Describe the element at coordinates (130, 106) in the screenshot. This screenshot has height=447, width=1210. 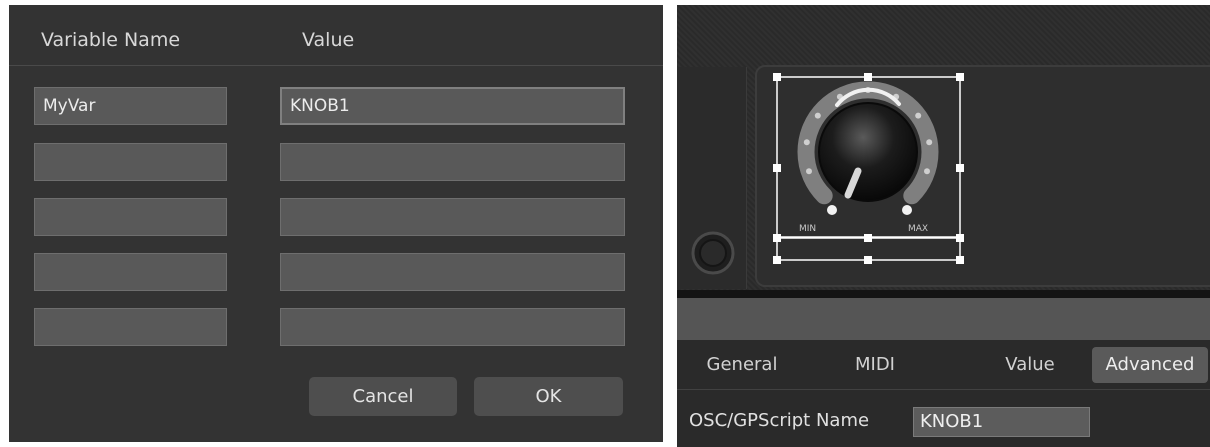
I see `variable-name-field-1: MyVar` at that location.